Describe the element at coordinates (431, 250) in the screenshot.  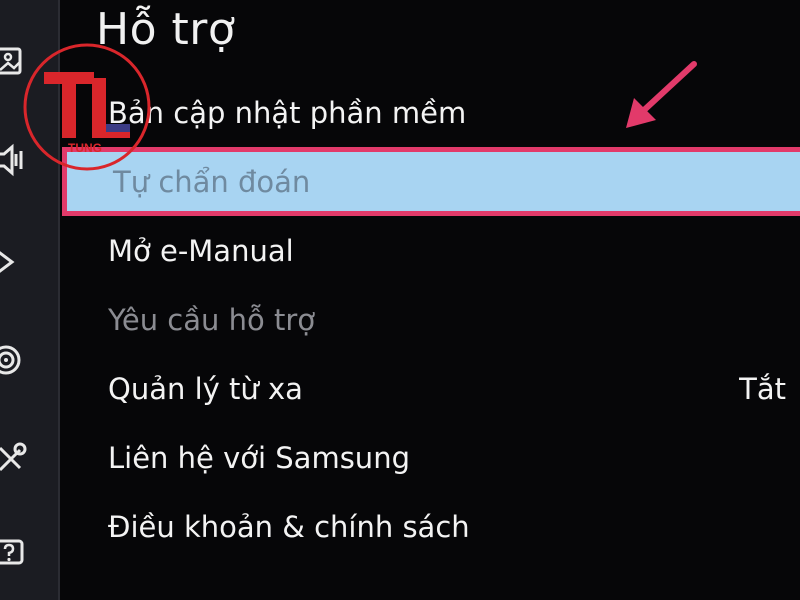
I see `menu-item-open-e-manual: Mở e-Manual` at that location.